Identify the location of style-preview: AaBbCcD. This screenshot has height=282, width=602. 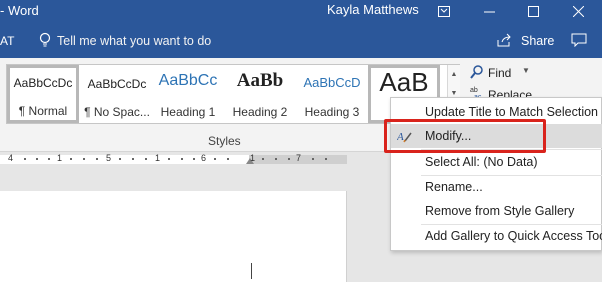
(332, 82).